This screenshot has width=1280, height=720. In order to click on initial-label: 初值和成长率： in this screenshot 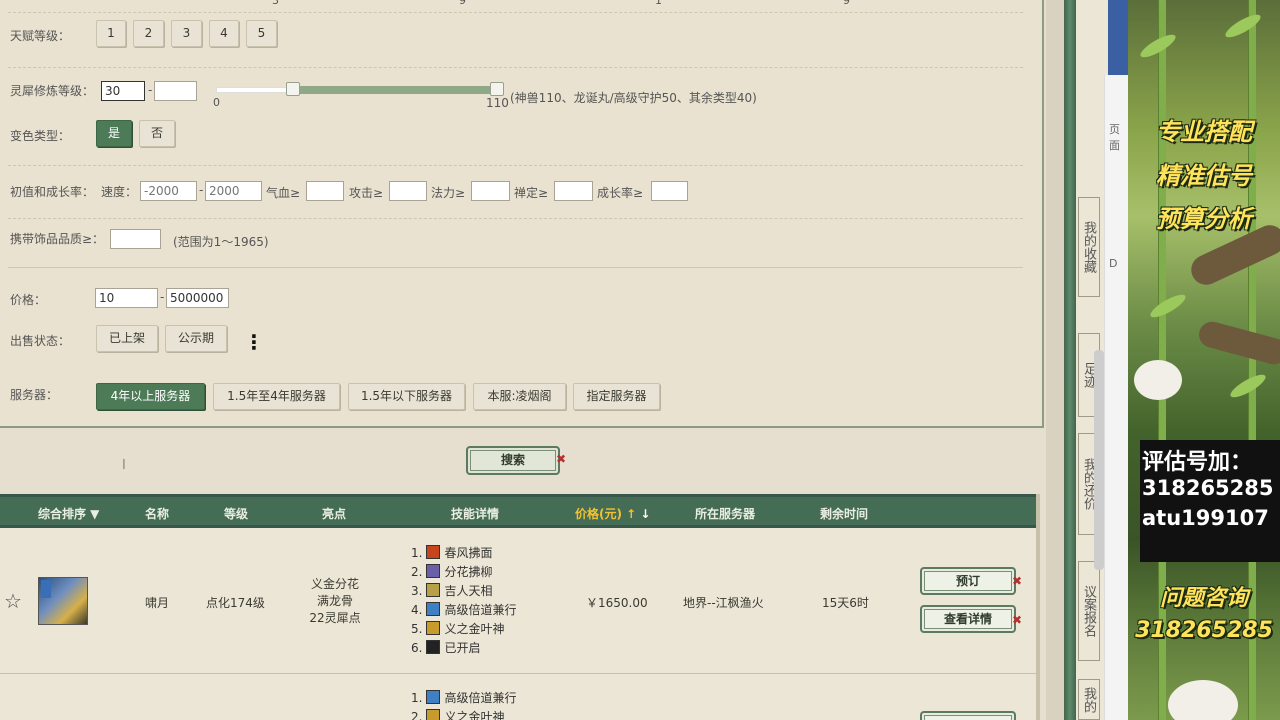, I will do `click(52, 192)`.